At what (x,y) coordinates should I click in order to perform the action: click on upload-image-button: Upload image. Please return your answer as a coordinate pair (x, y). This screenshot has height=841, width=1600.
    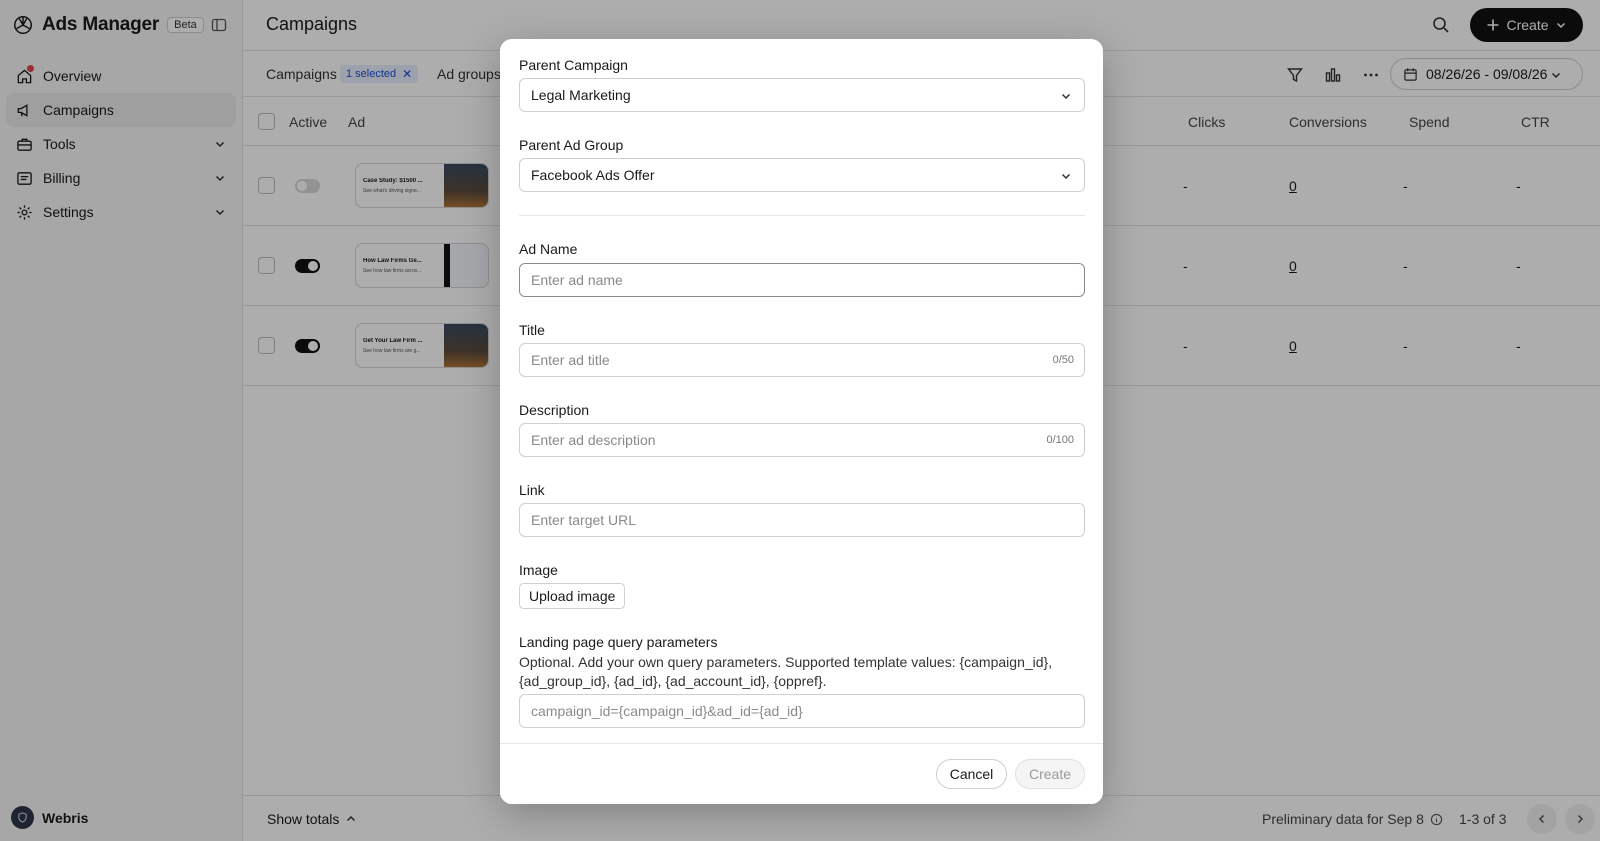
    Looking at the image, I should click on (572, 596).